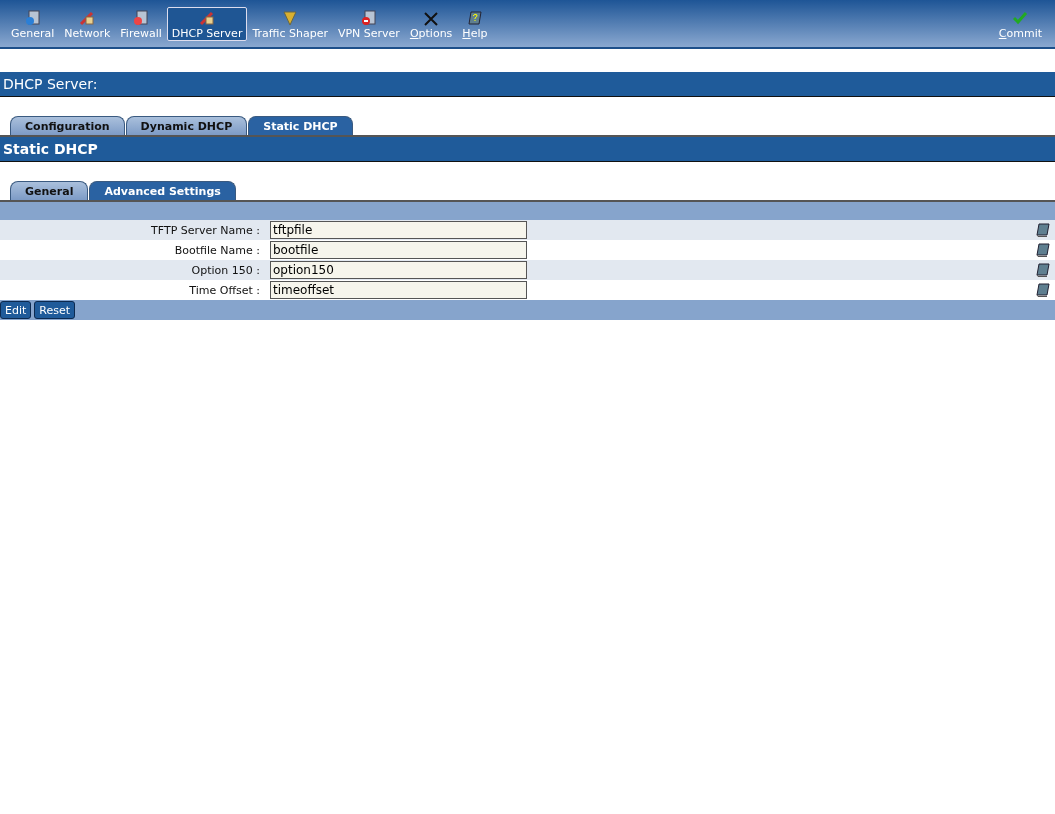 The height and width of the screenshot is (814, 1055). What do you see at coordinates (67, 125) in the screenshot?
I see `tab: Configuration` at bounding box center [67, 125].